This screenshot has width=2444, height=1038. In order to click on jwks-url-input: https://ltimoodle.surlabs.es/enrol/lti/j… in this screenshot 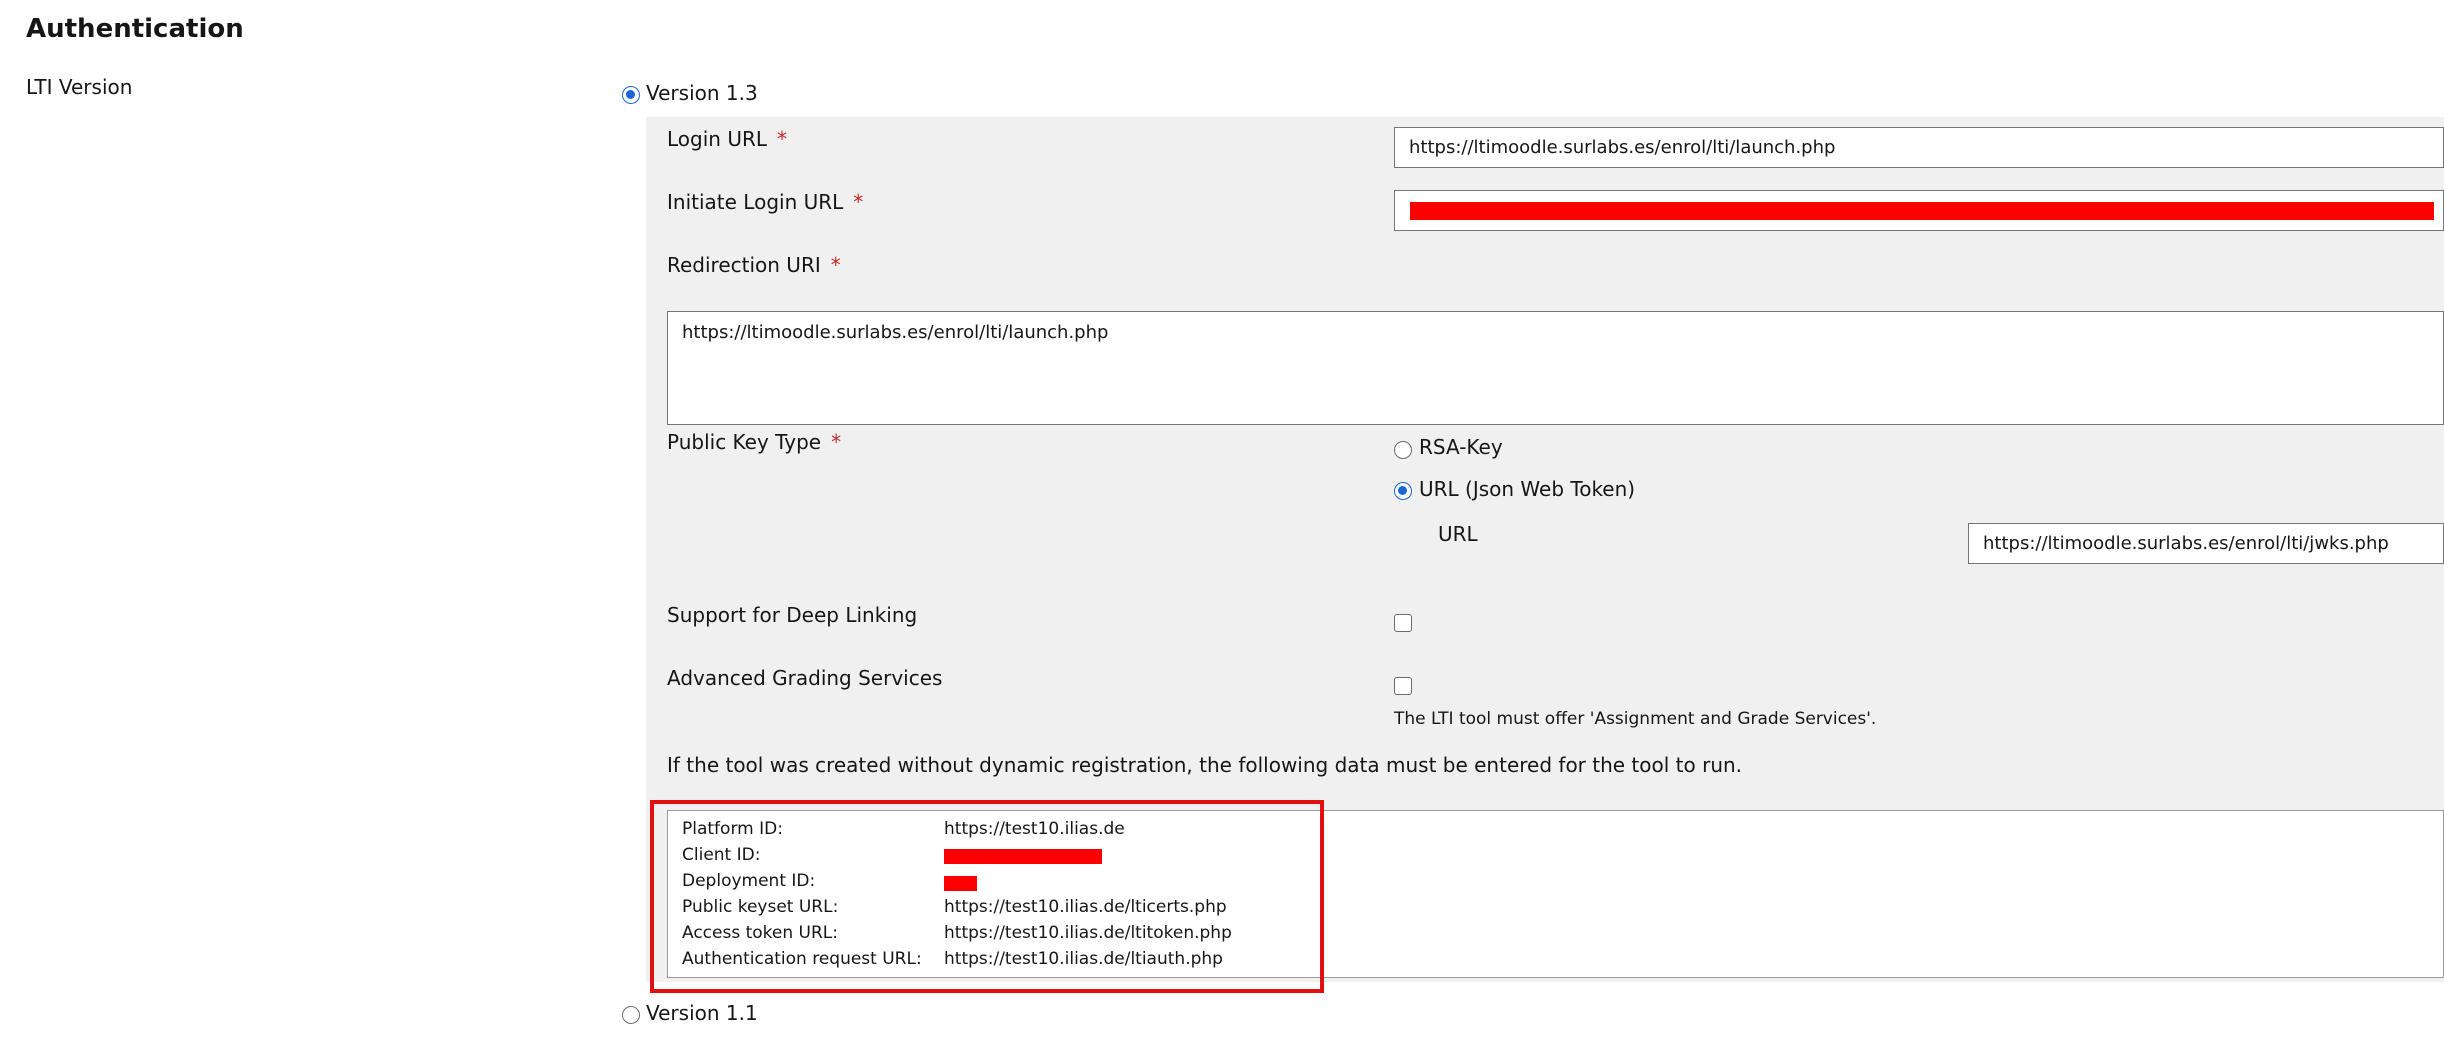, I will do `click(2206, 543)`.